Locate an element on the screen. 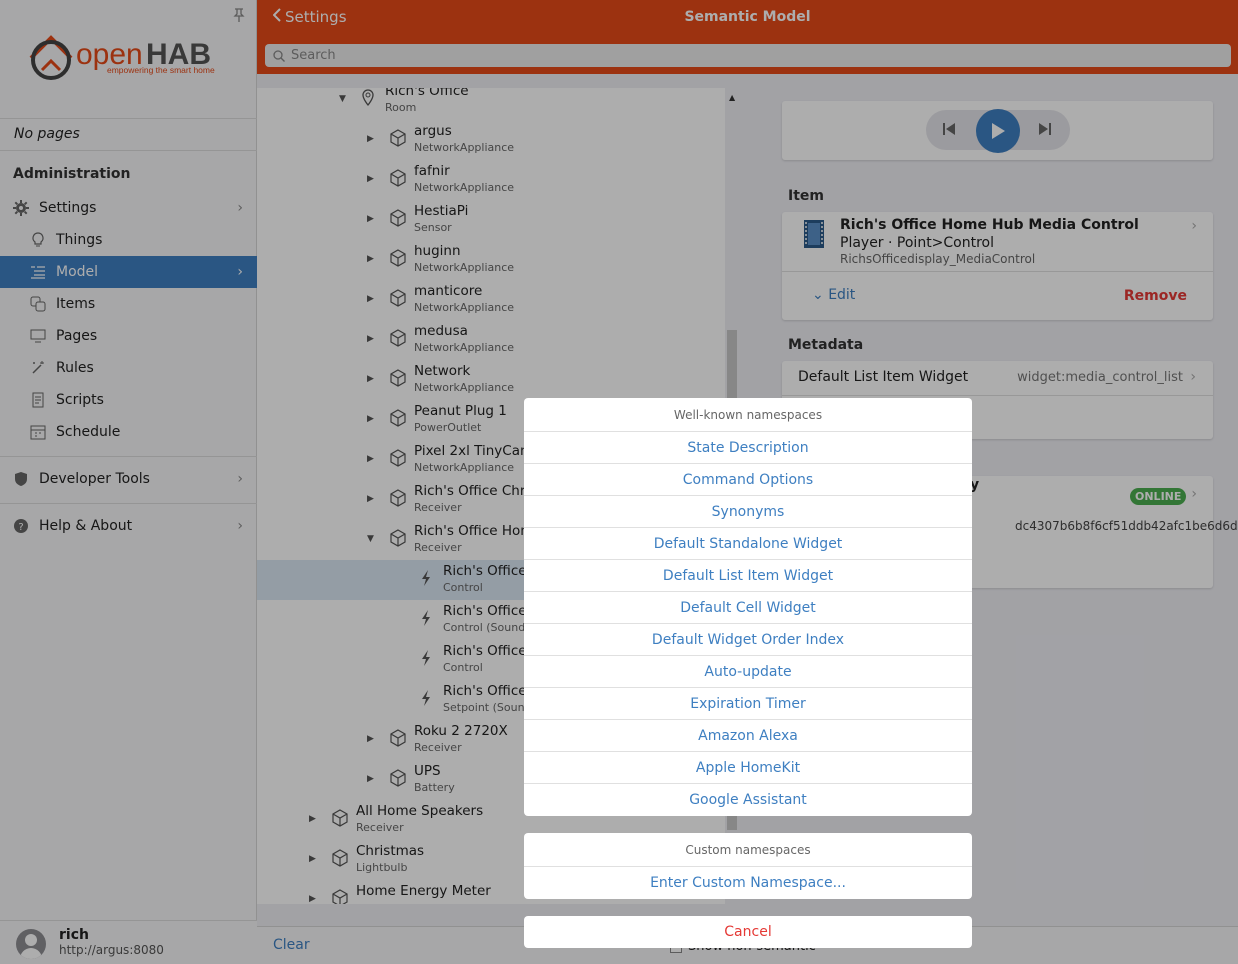 The width and height of the screenshot is (1238, 964). option-google-assistant: Google Assistant is located at coordinates (748, 800).